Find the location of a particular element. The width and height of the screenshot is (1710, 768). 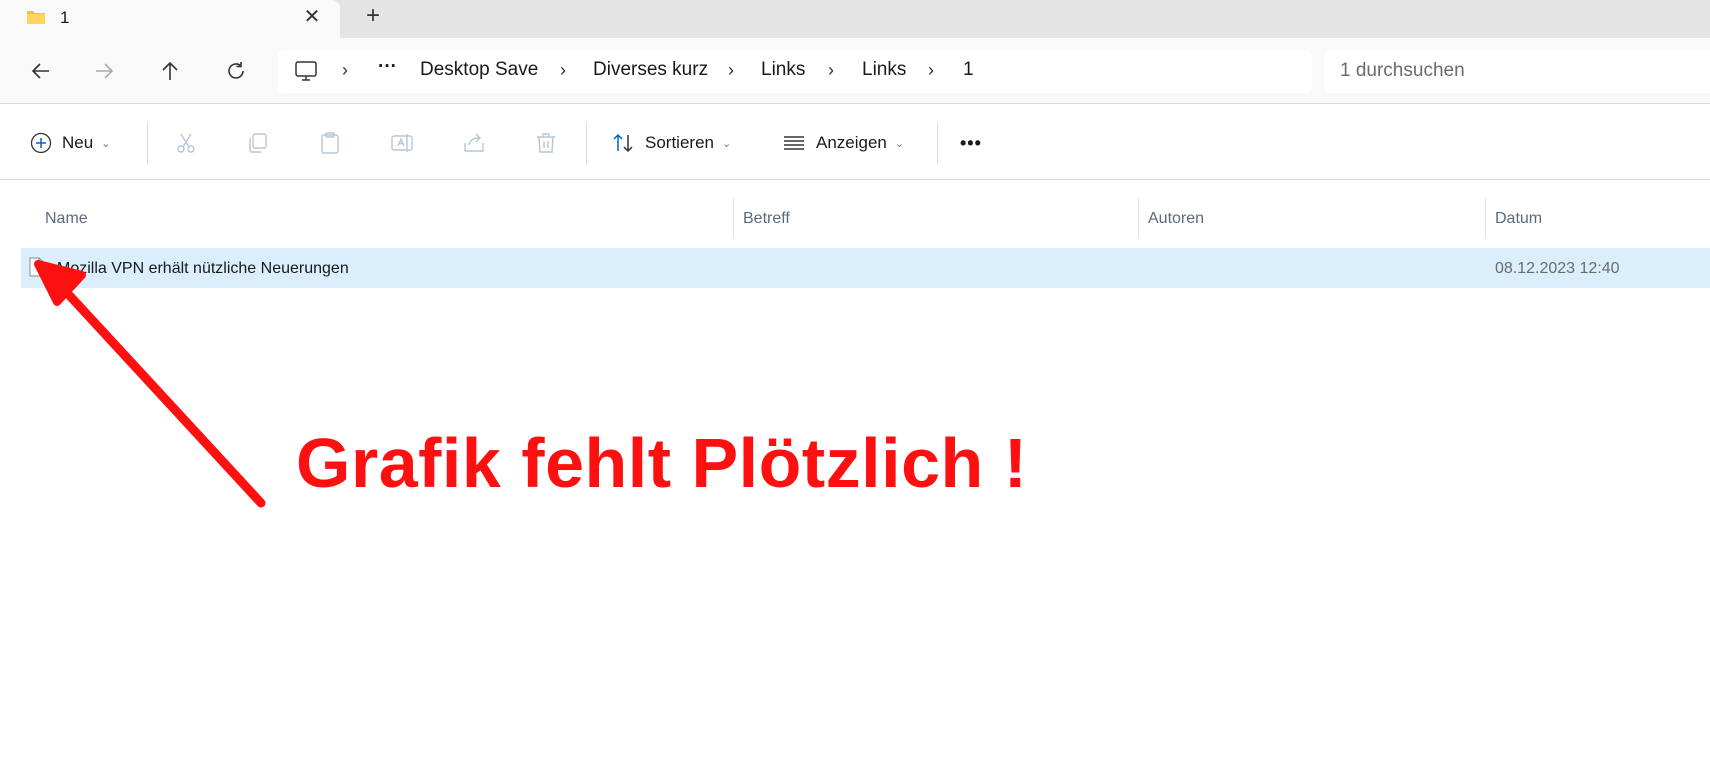

arrow-up-icon is located at coordinates (170, 70).